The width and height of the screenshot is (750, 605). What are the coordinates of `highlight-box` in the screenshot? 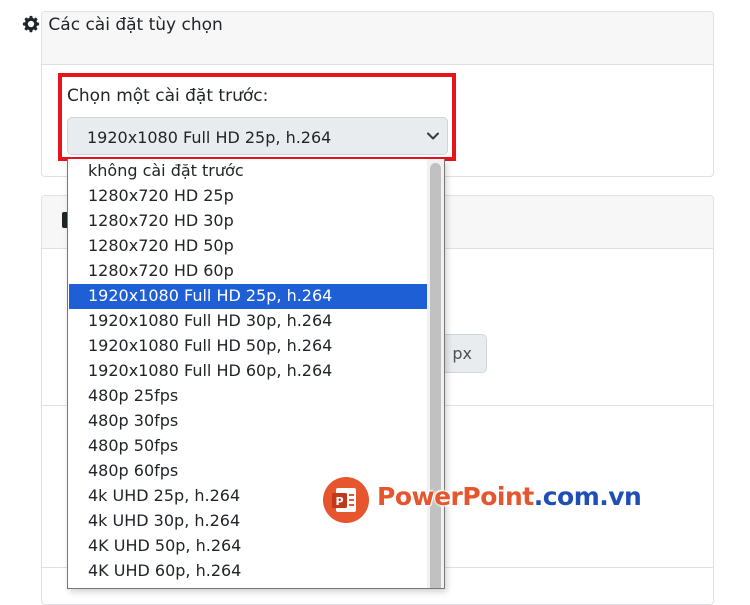 It's located at (257, 117).